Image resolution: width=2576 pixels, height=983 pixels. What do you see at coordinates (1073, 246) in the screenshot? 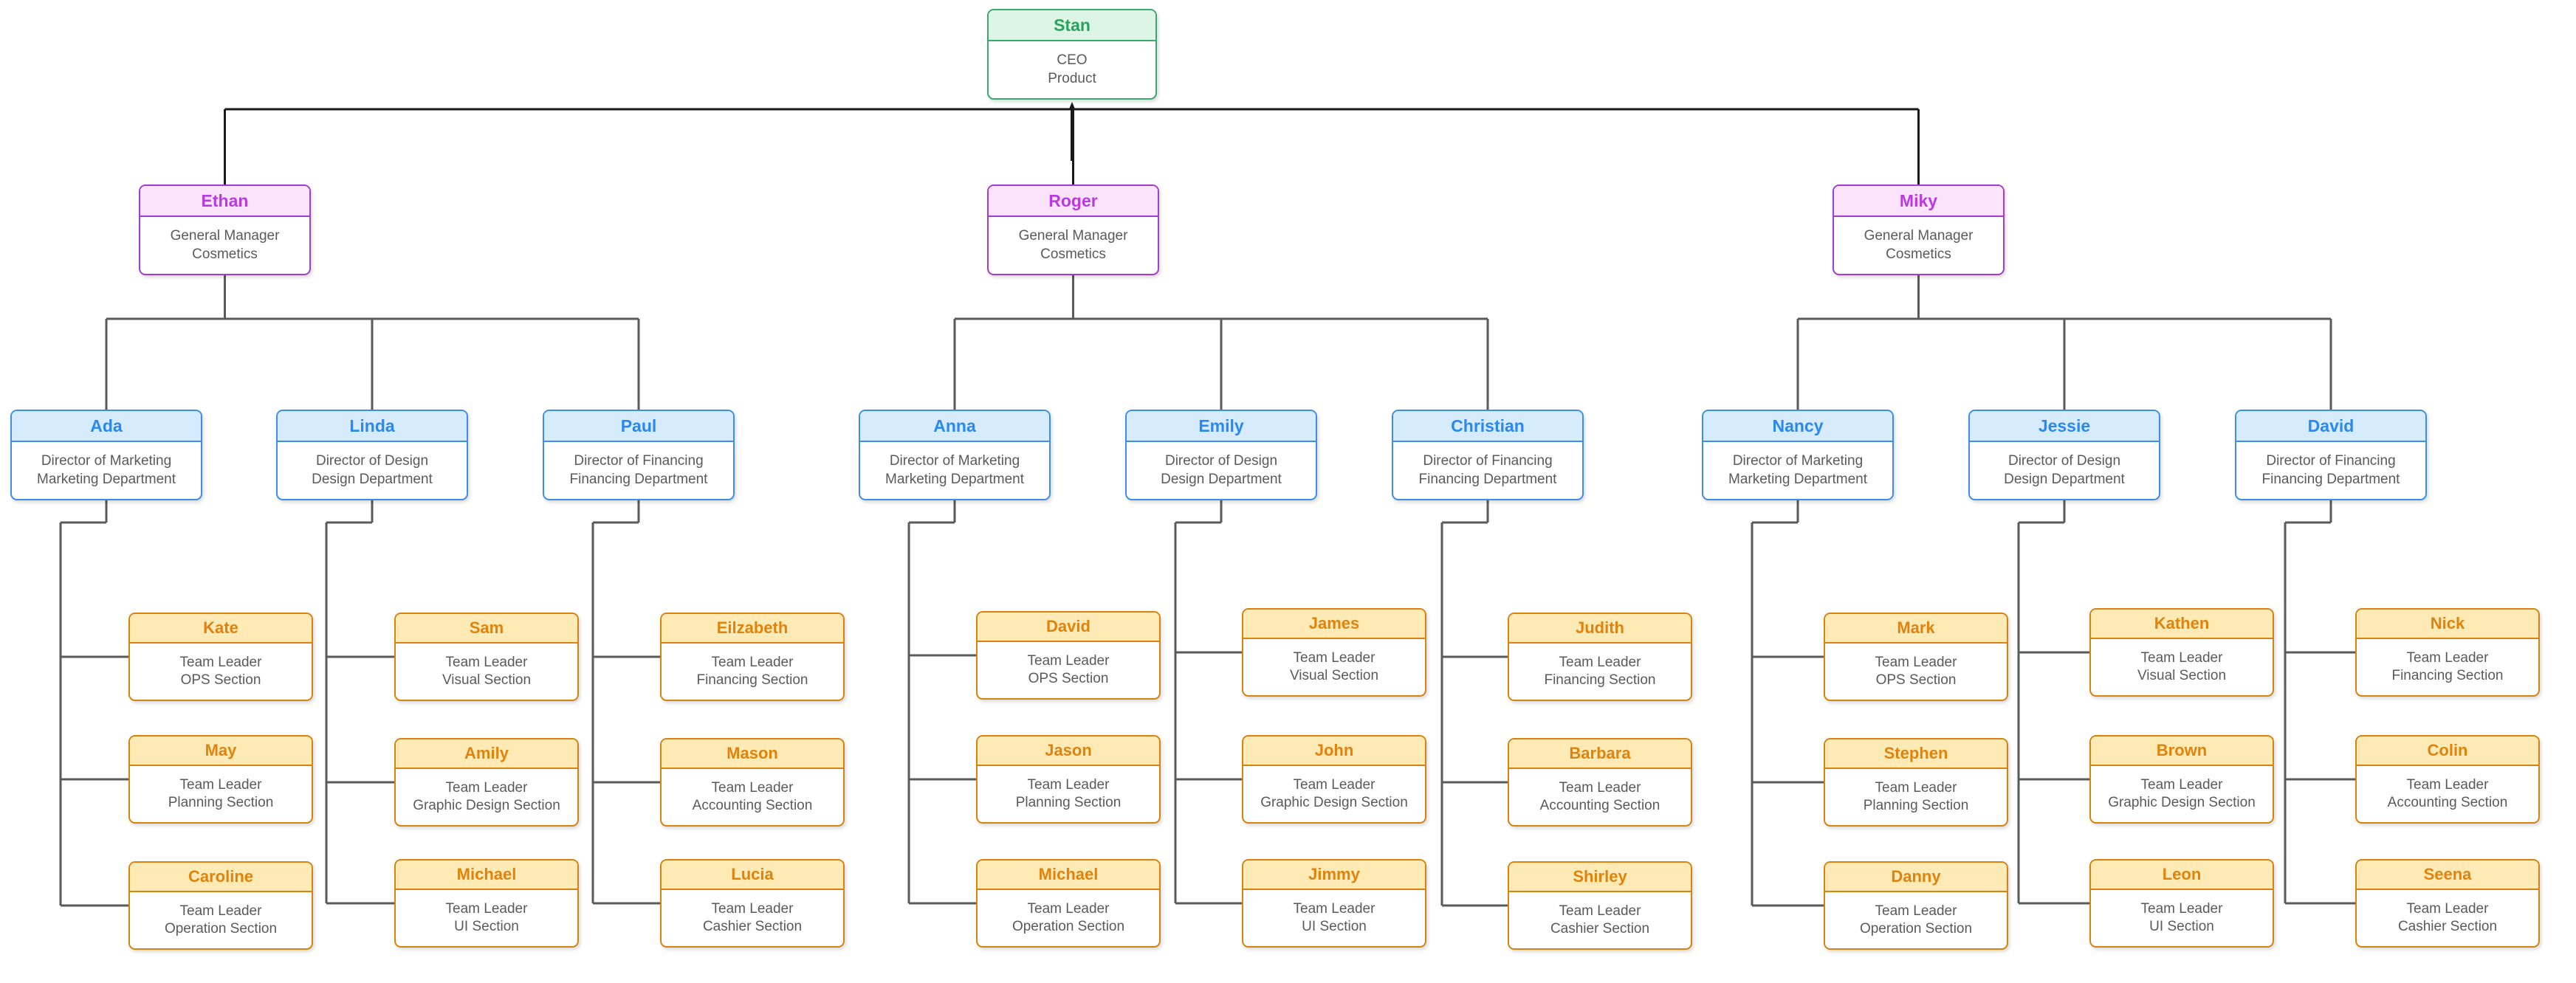
I see `org-node-details: General Manager Cosmetics` at bounding box center [1073, 246].